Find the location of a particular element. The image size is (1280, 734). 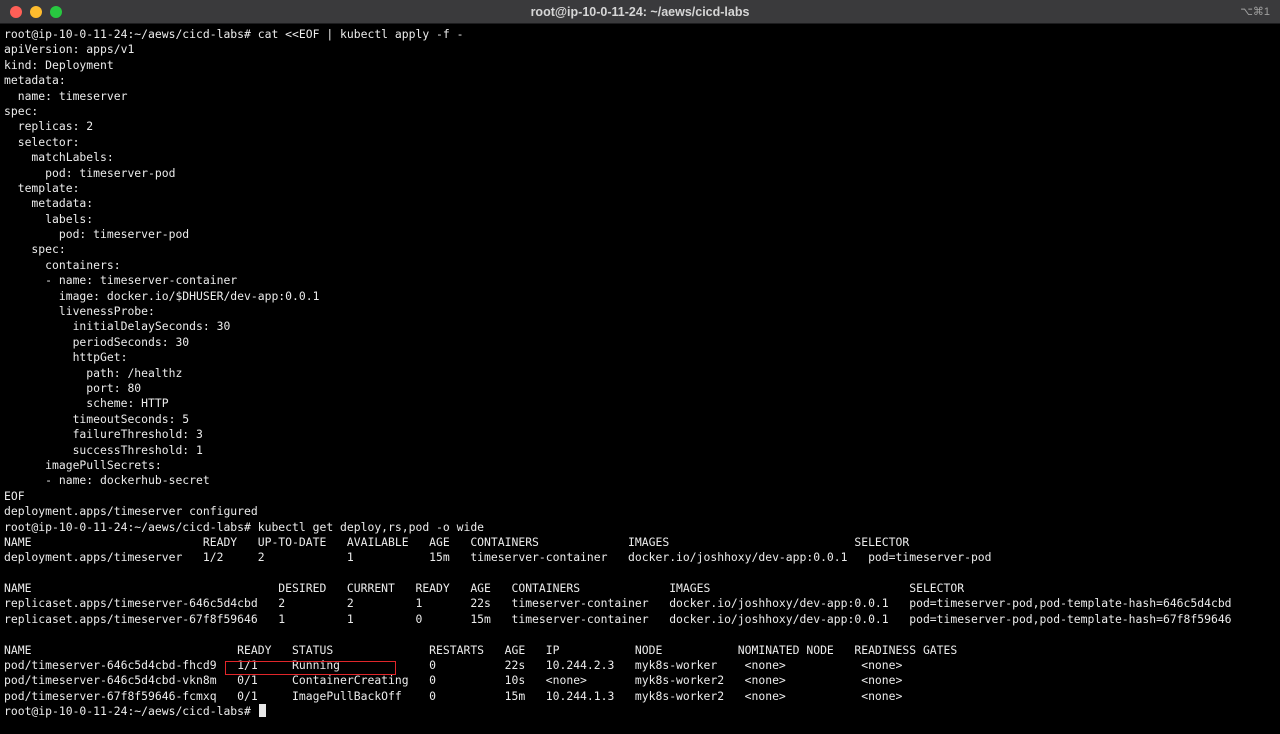

window-shortcut: ⌥⌘1 is located at coordinates (1255, 12).